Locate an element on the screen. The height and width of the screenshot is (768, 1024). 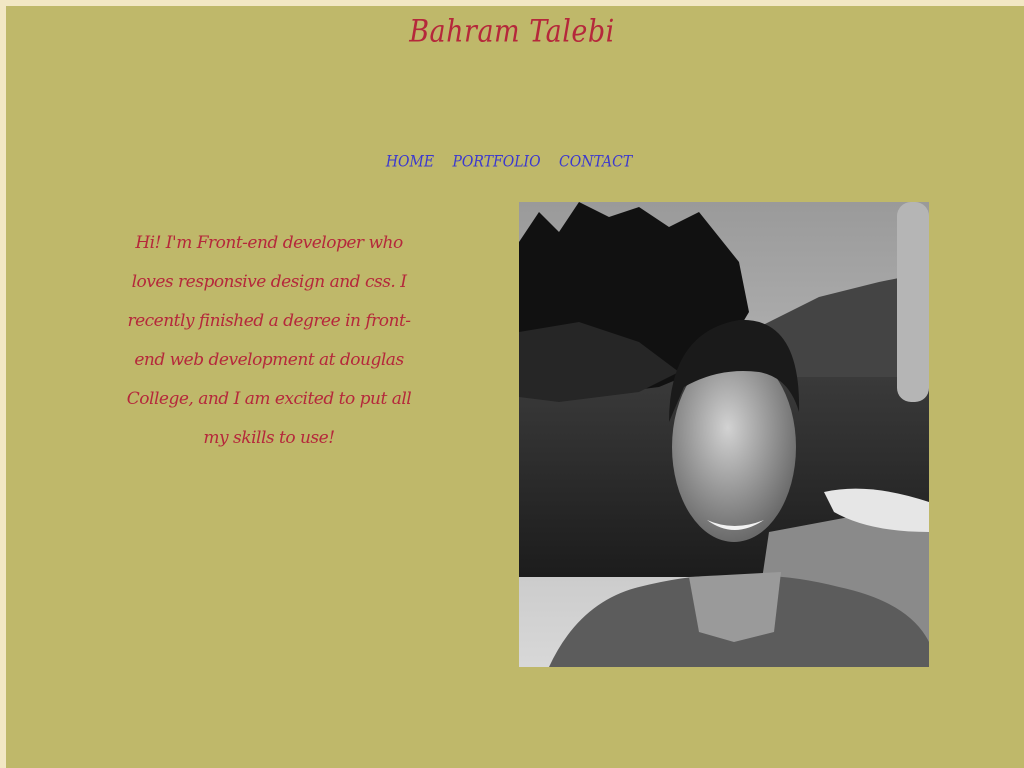
site-title: Bahram Talebi is located at coordinates (512, 31).